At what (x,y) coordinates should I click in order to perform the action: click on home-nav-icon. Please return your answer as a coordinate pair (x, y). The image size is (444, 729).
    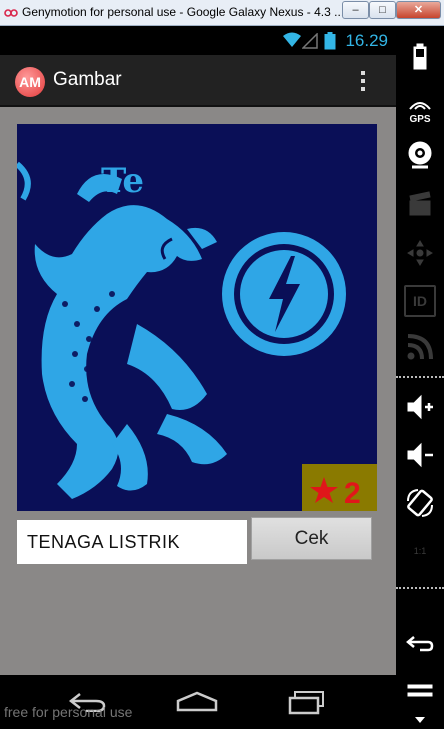
    Looking at the image, I should click on (197, 702).